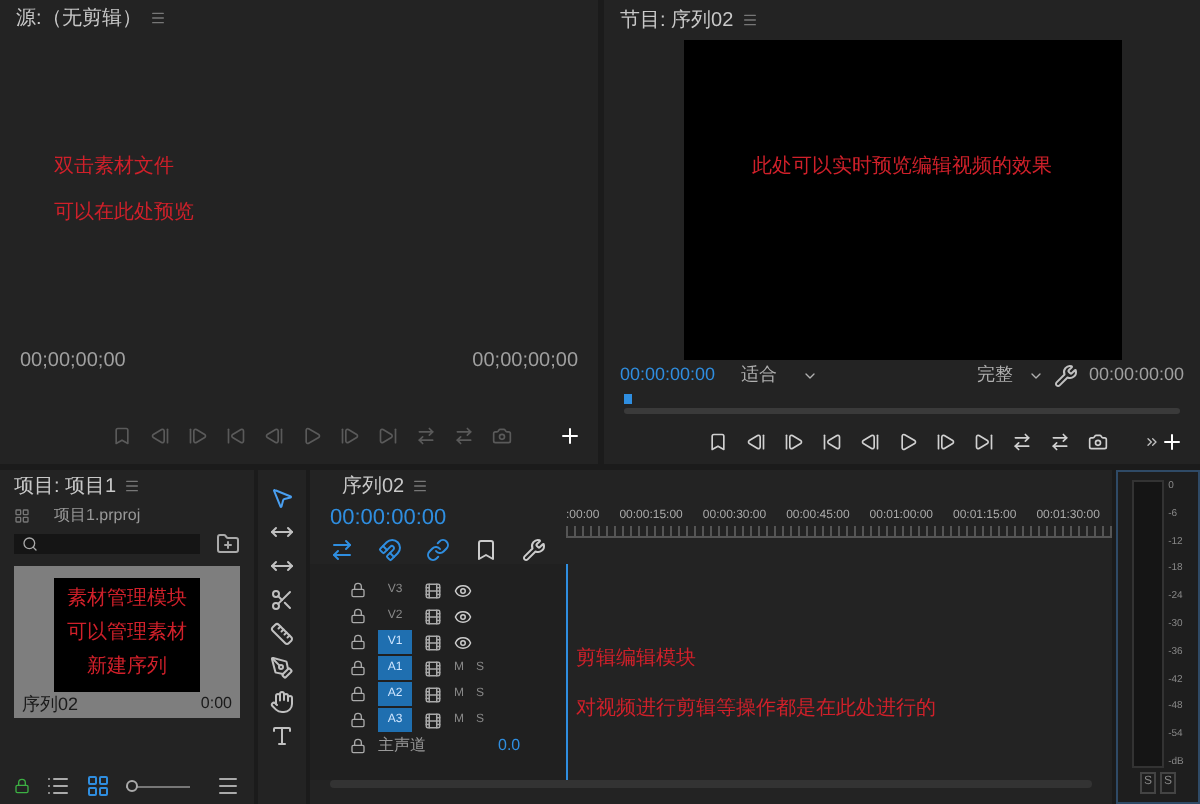  What do you see at coordinates (438, 549) in the screenshot?
I see `link-icon` at bounding box center [438, 549].